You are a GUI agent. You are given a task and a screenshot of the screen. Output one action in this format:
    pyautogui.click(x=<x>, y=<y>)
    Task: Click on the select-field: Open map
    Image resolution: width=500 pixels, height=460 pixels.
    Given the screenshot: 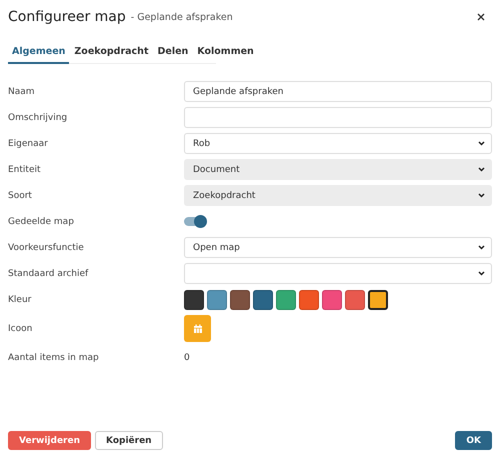 What is the action you would take?
    pyautogui.click(x=338, y=247)
    